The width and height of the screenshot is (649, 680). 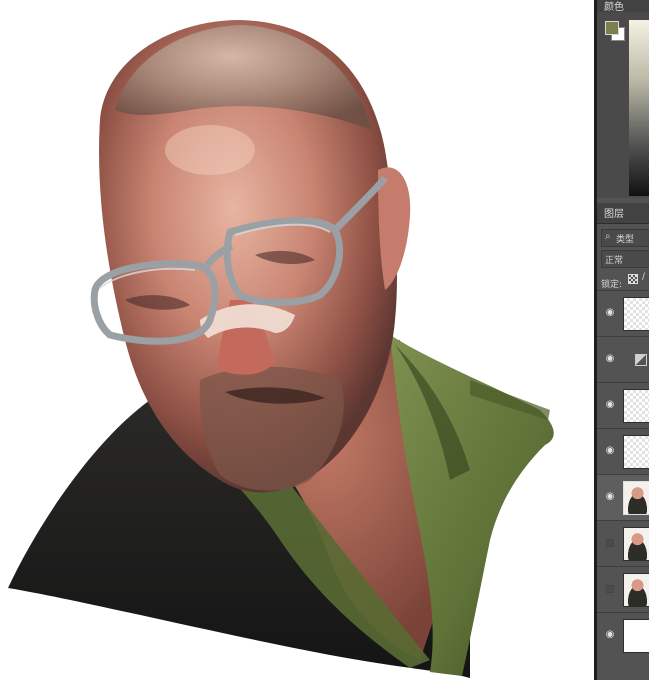 What do you see at coordinates (625, 259) in the screenshot?
I see `blend-mode-select: 正常` at bounding box center [625, 259].